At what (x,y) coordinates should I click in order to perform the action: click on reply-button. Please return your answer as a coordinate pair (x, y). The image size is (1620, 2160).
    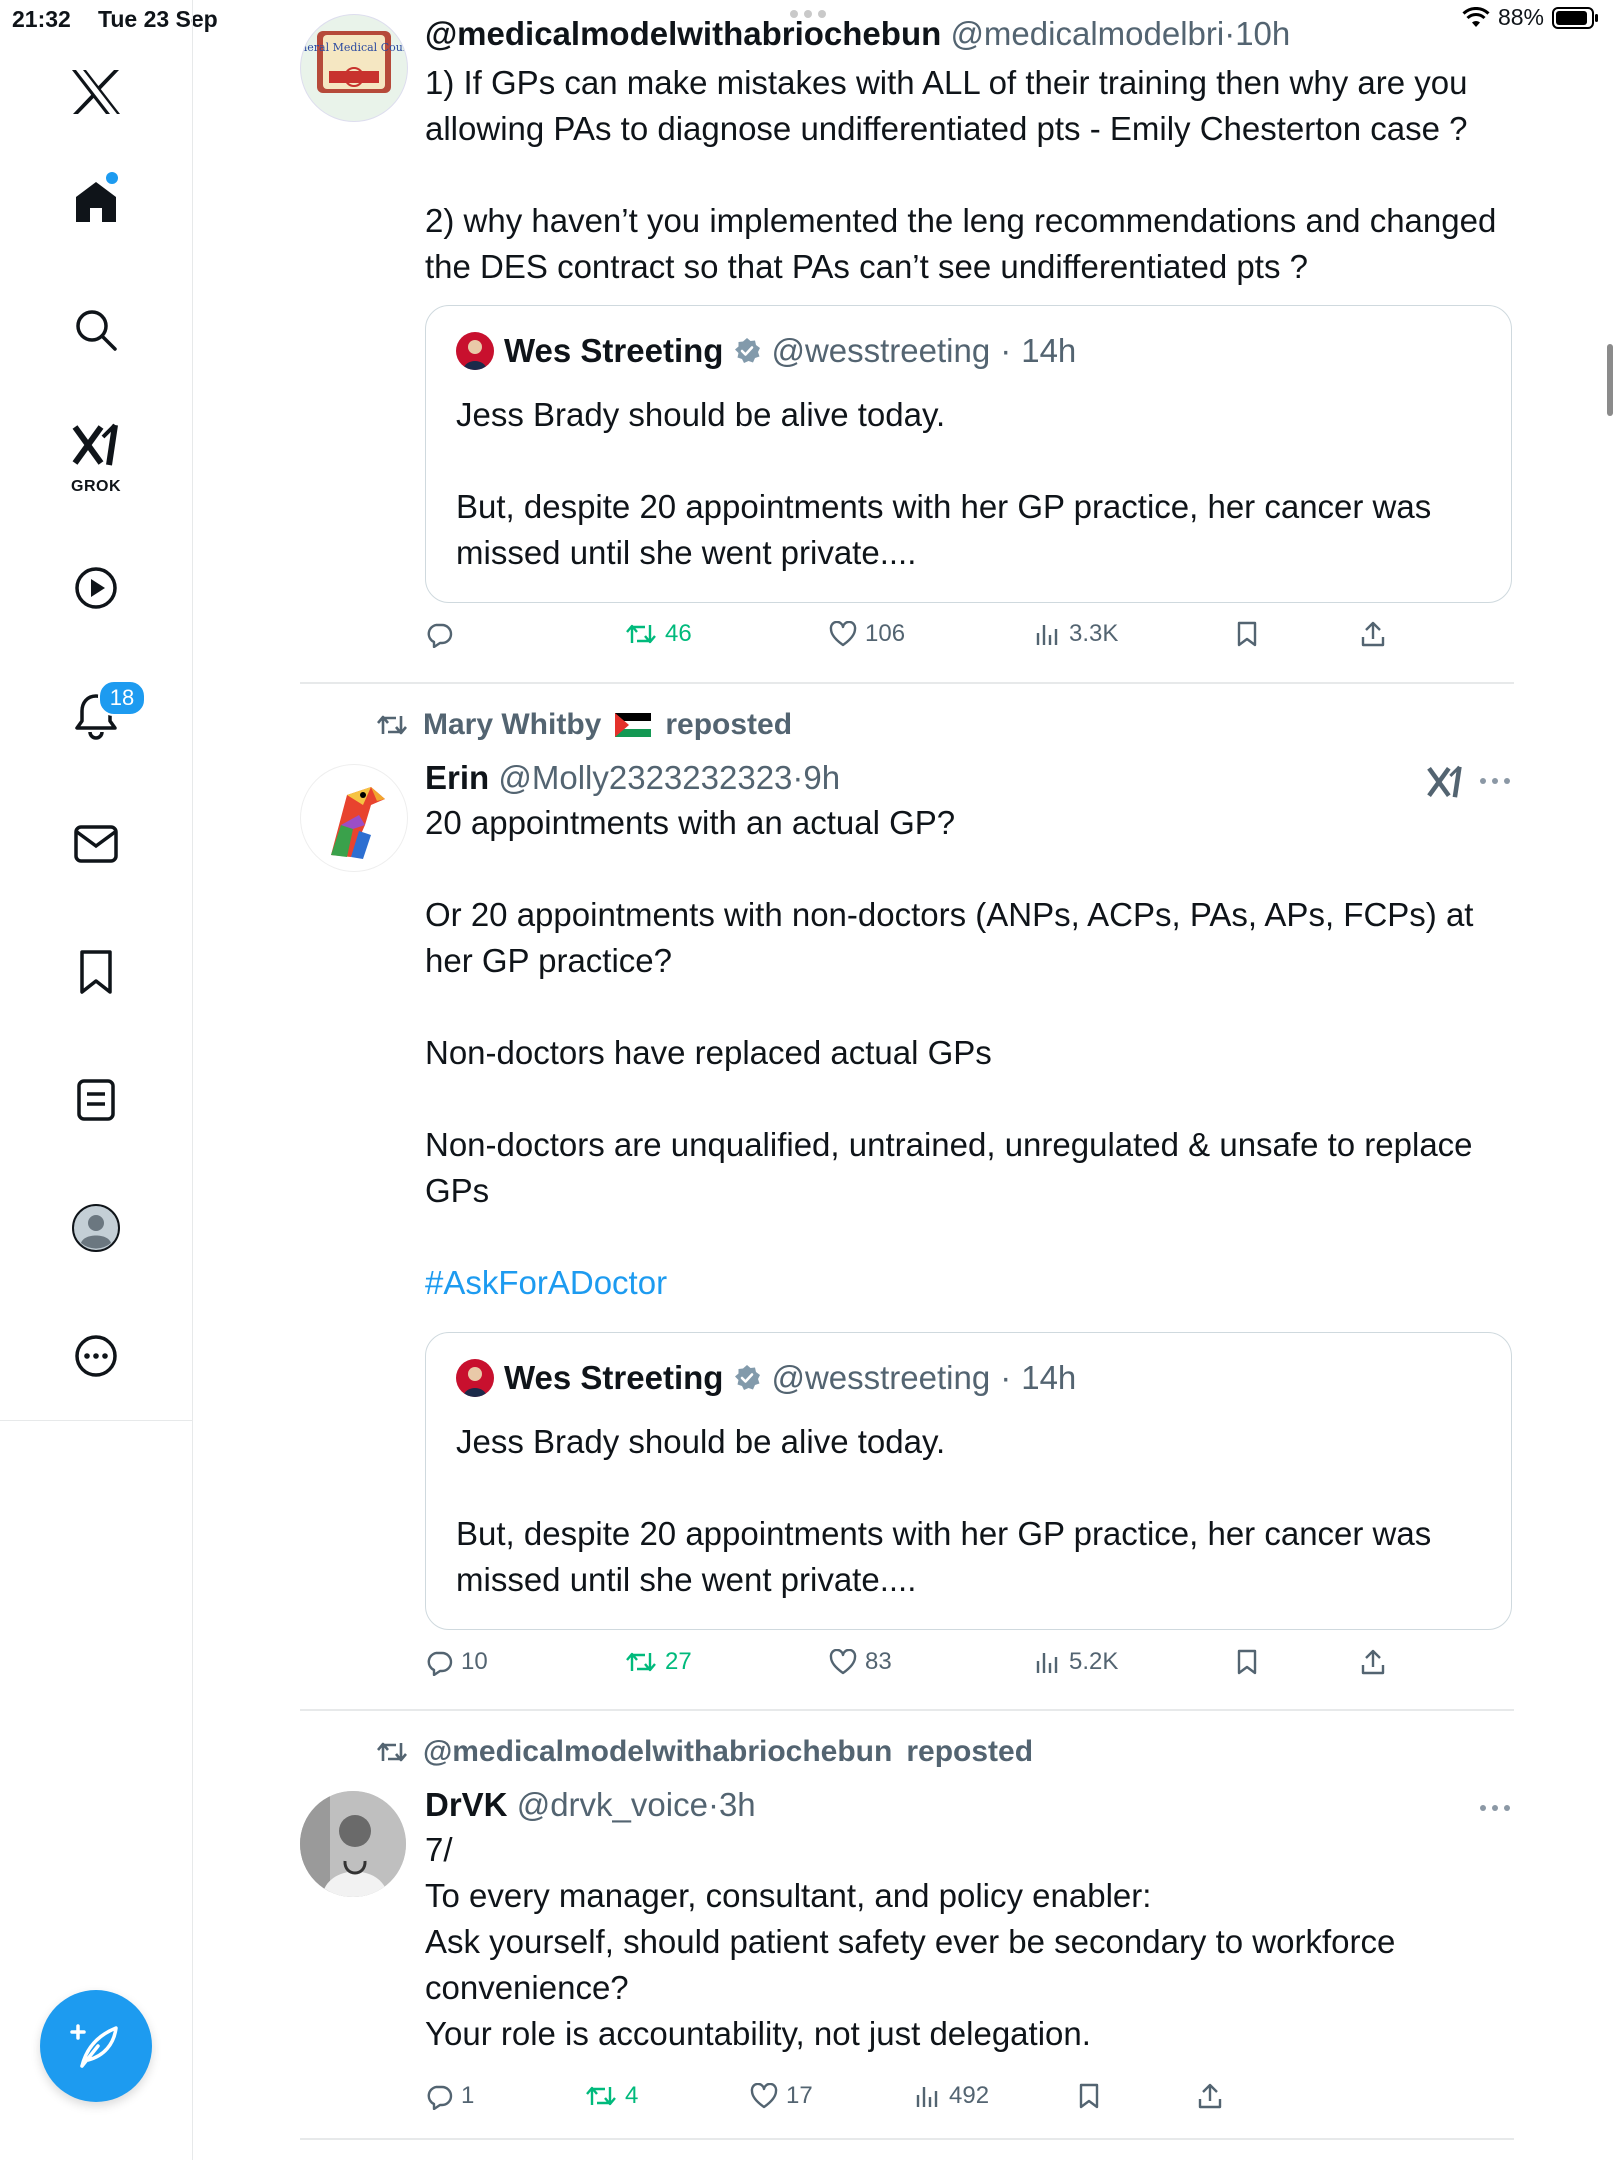
    Looking at the image, I should click on (443, 634).